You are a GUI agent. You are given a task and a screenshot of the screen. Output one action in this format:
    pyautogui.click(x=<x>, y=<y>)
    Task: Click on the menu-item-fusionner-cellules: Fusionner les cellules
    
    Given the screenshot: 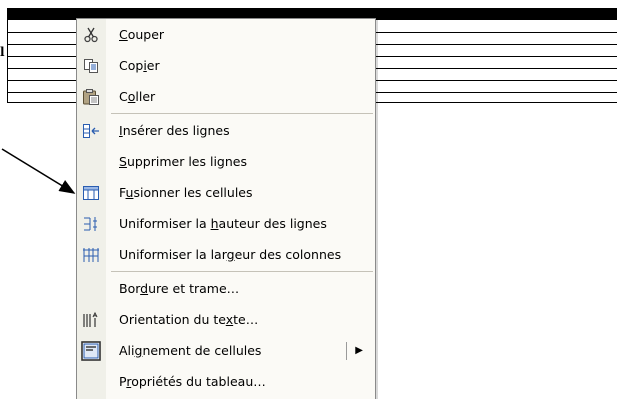 What is the action you would take?
    pyautogui.click(x=226, y=192)
    